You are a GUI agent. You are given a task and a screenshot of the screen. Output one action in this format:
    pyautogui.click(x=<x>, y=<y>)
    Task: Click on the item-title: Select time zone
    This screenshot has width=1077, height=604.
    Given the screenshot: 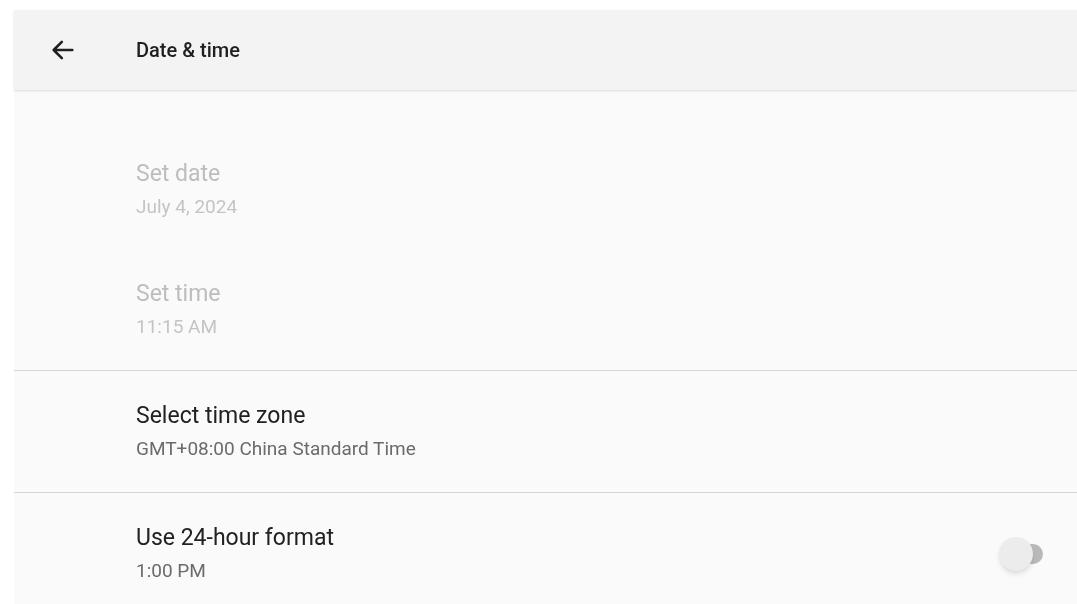 What is the action you would take?
    pyautogui.click(x=221, y=415)
    